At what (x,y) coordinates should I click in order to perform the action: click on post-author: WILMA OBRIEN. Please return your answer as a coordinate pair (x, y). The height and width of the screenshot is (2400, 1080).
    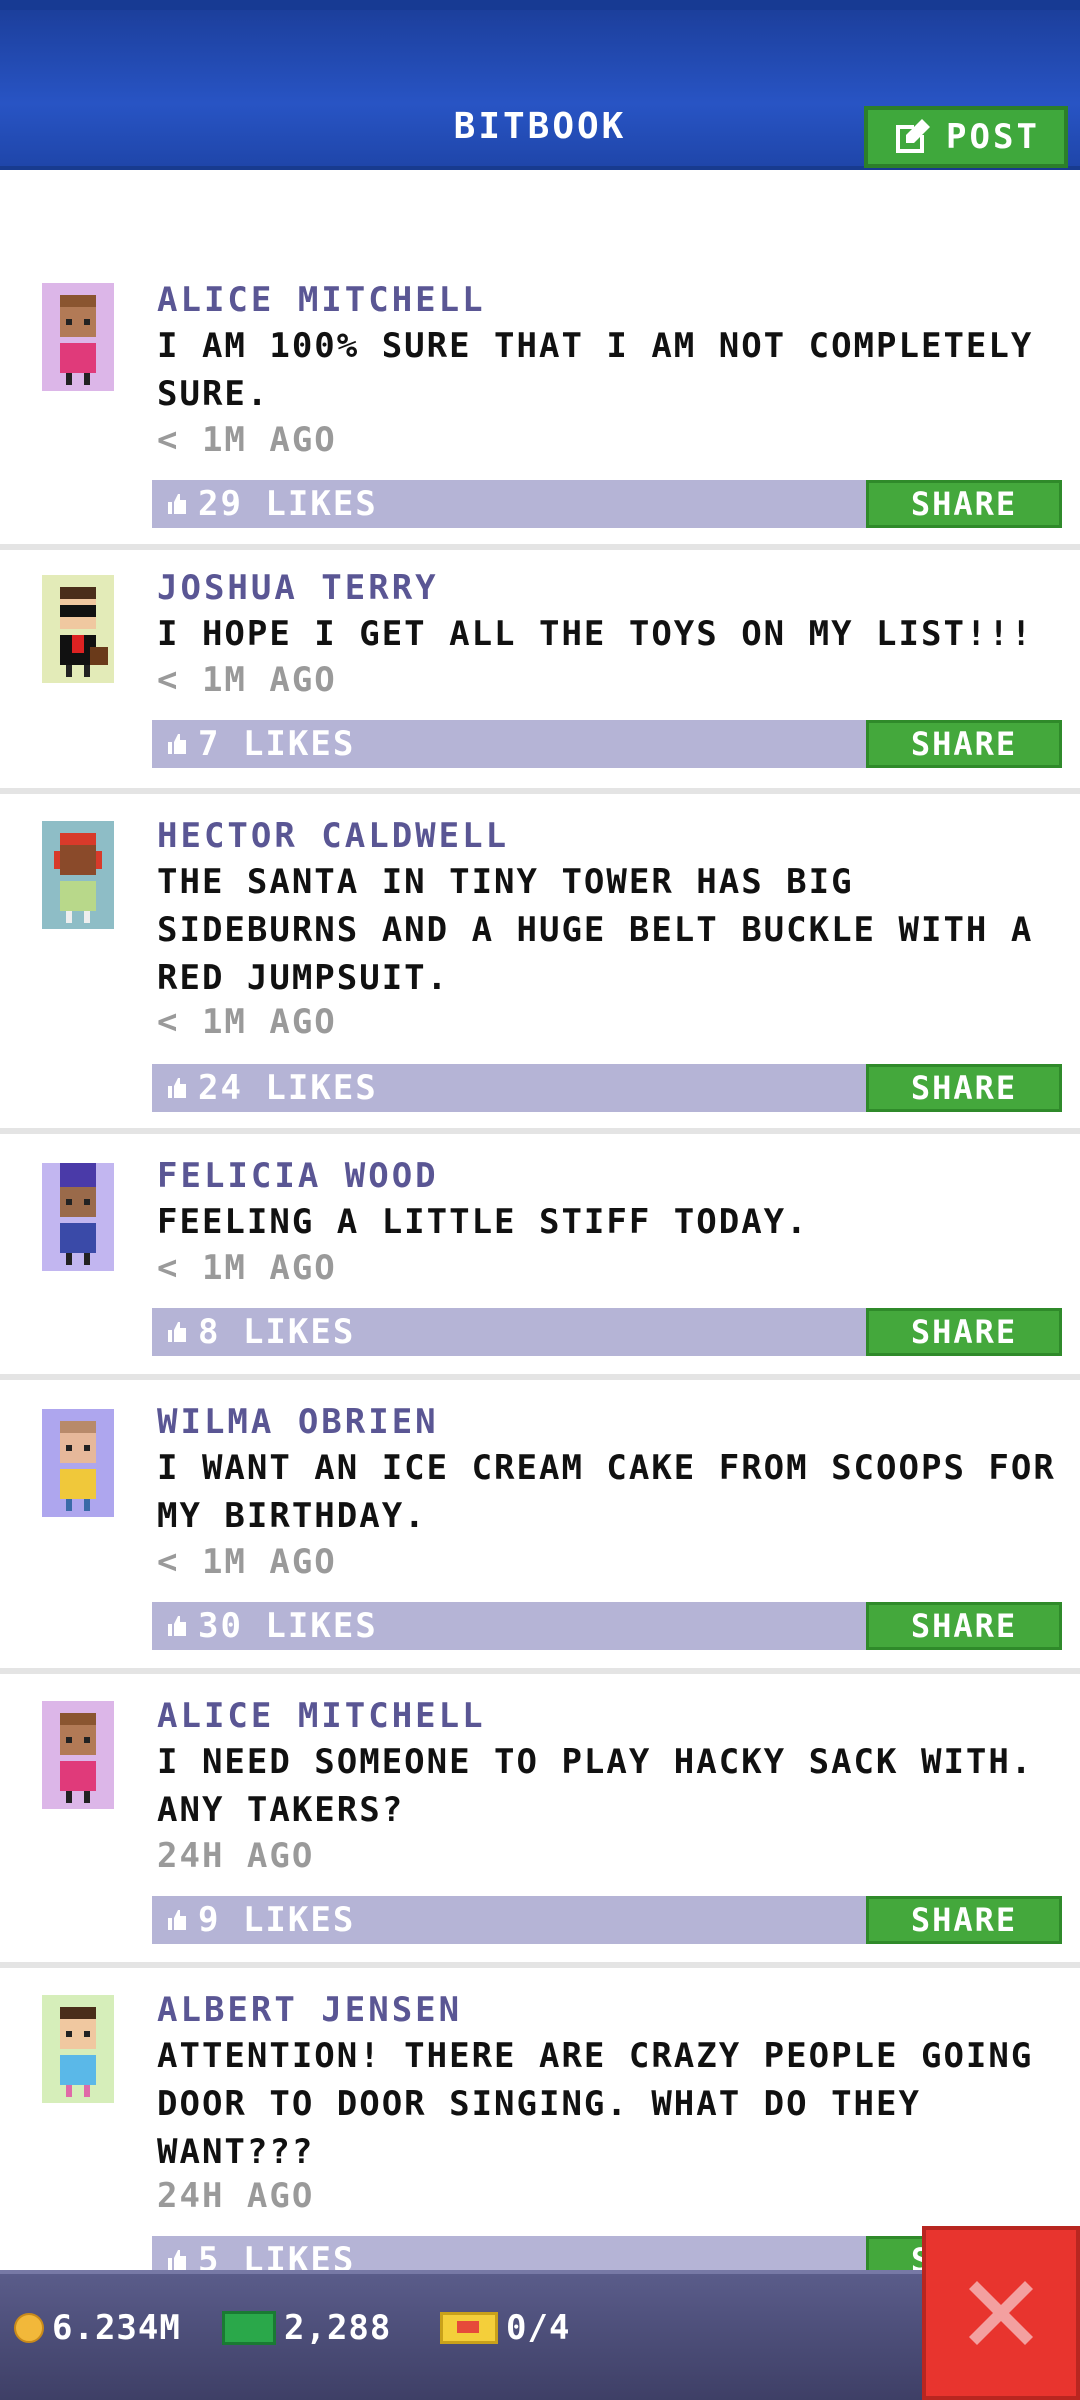
    Looking at the image, I should click on (298, 1422).